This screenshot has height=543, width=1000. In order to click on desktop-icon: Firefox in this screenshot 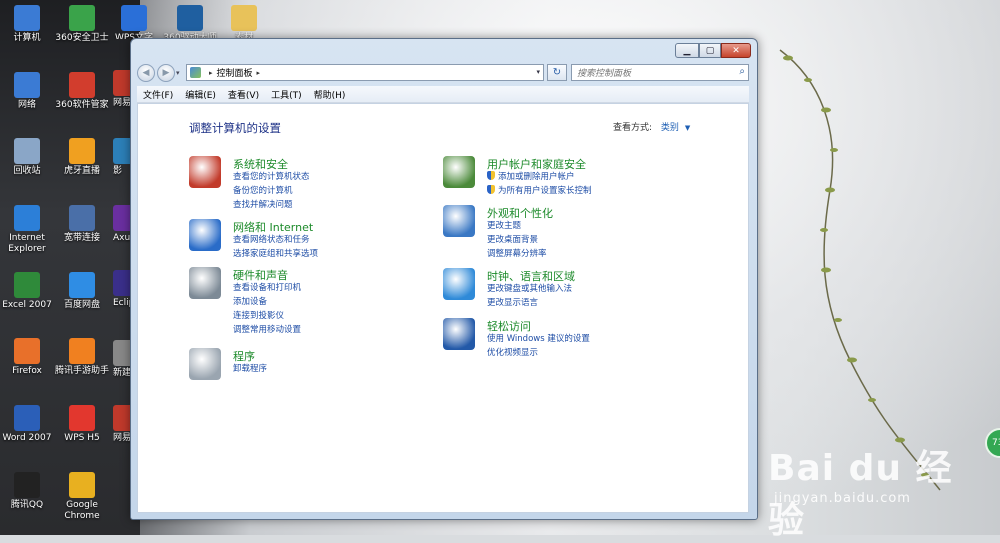, I will do `click(28, 357)`.